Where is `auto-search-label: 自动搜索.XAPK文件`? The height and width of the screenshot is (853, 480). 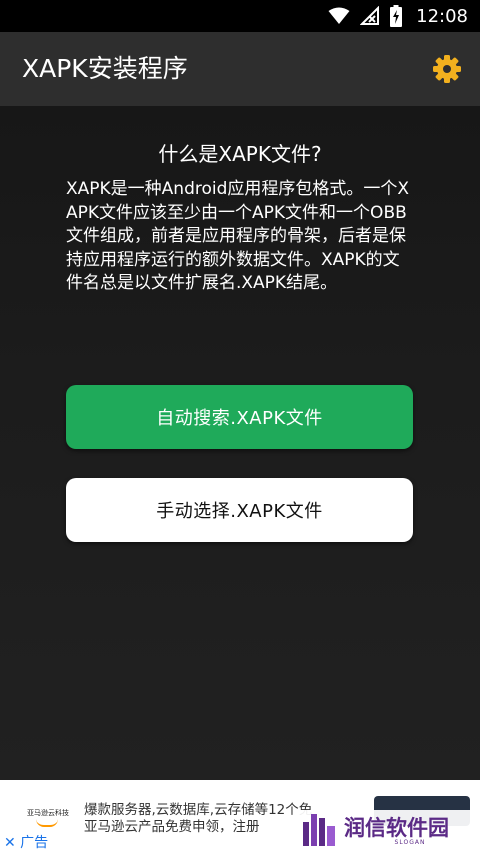
auto-search-label: 自动搜索.XAPK文件 is located at coordinates (239, 418).